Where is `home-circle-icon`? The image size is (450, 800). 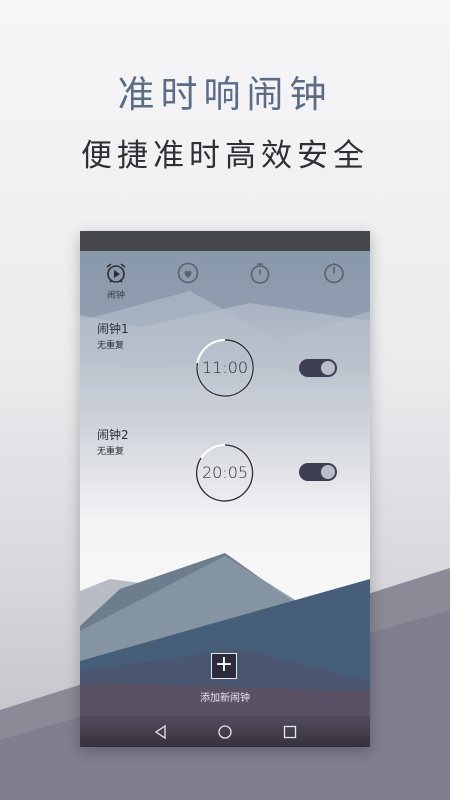
home-circle-icon is located at coordinates (225, 732).